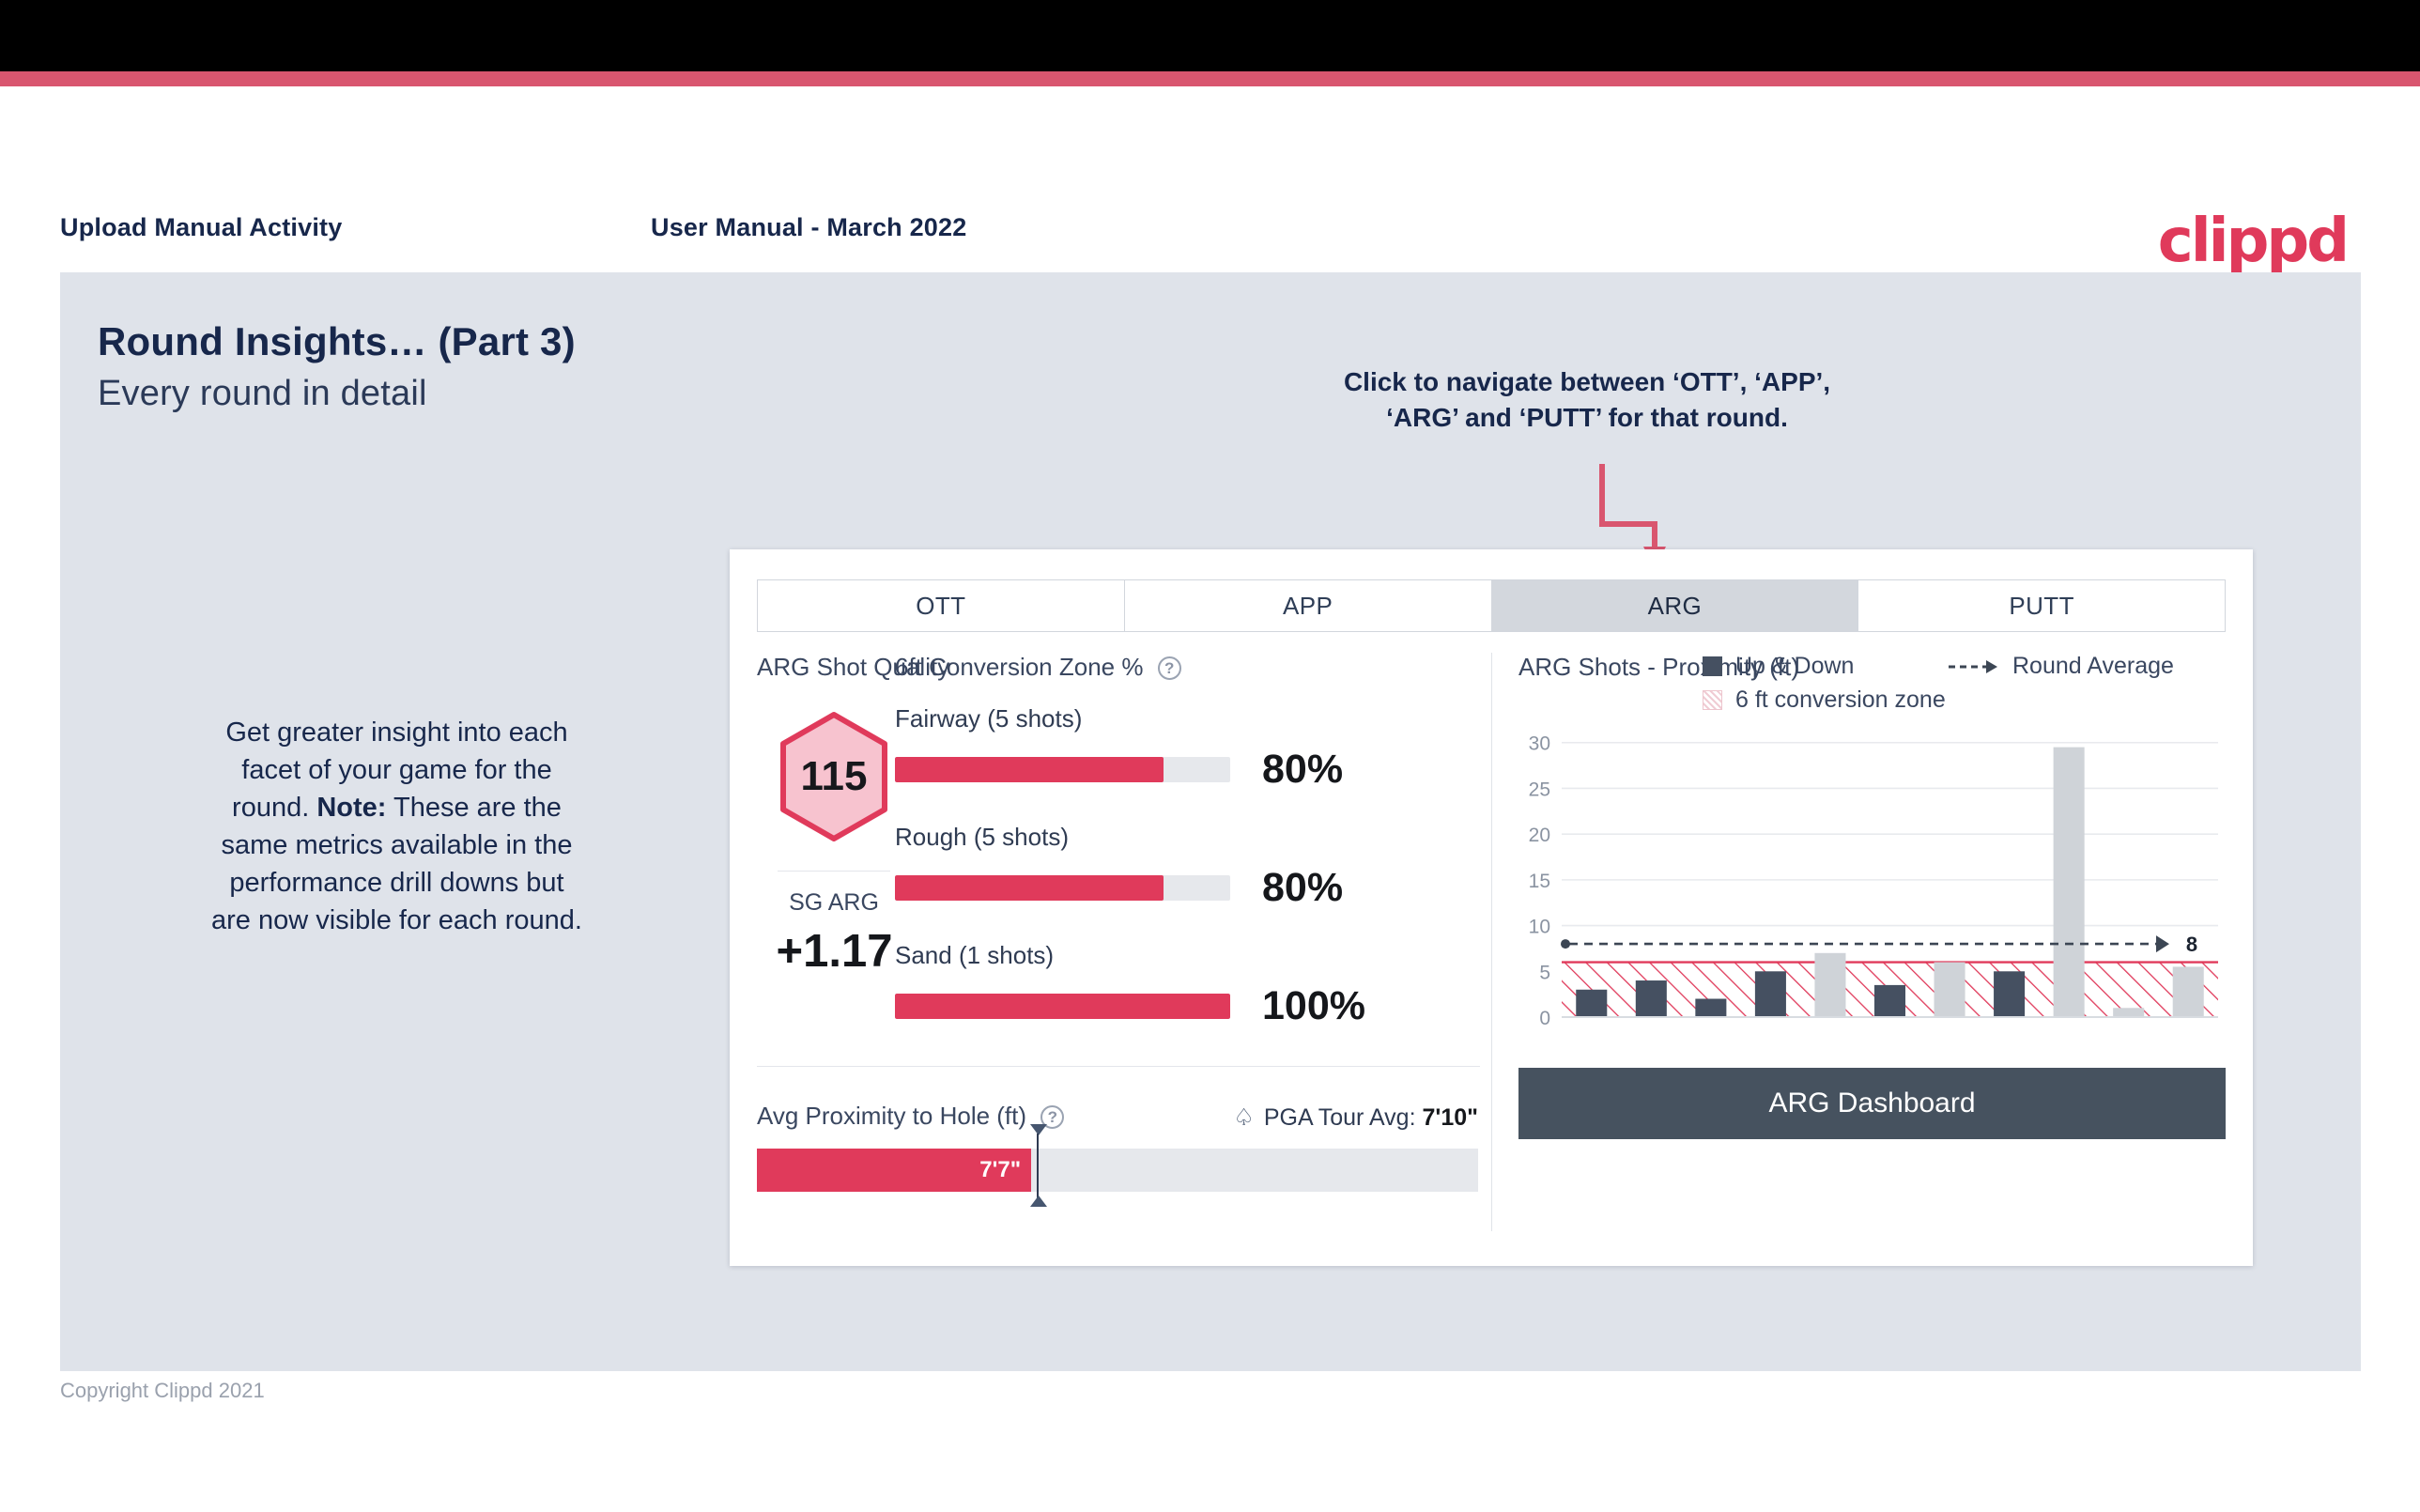 This screenshot has height=1512, width=2420. What do you see at coordinates (834, 951) in the screenshot?
I see `sg-arg-value: +1.17` at bounding box center [834, 951].